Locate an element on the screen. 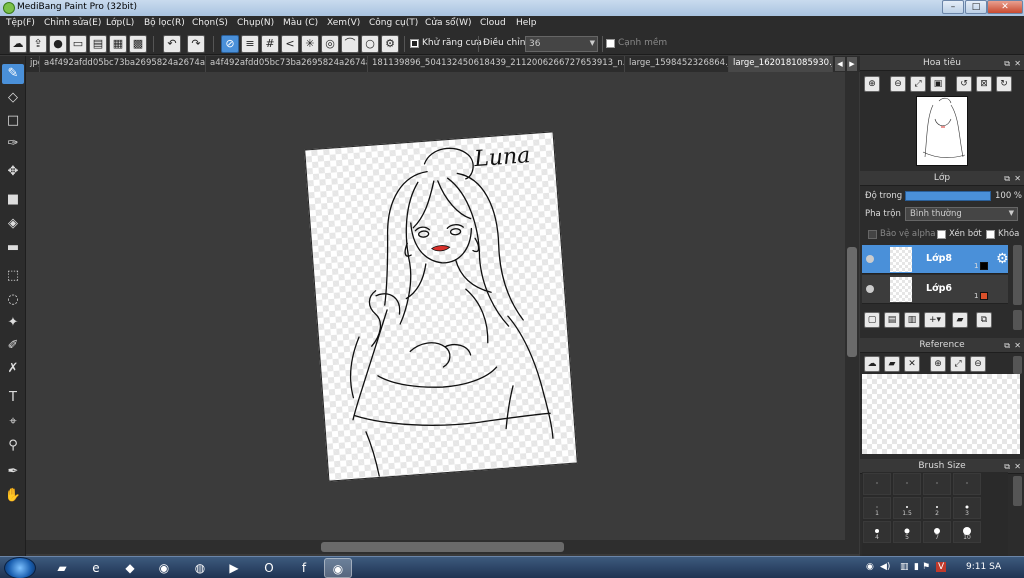 The image size is (1024, 578). signal-icon: ▮ is located at coordinates (916, 567).